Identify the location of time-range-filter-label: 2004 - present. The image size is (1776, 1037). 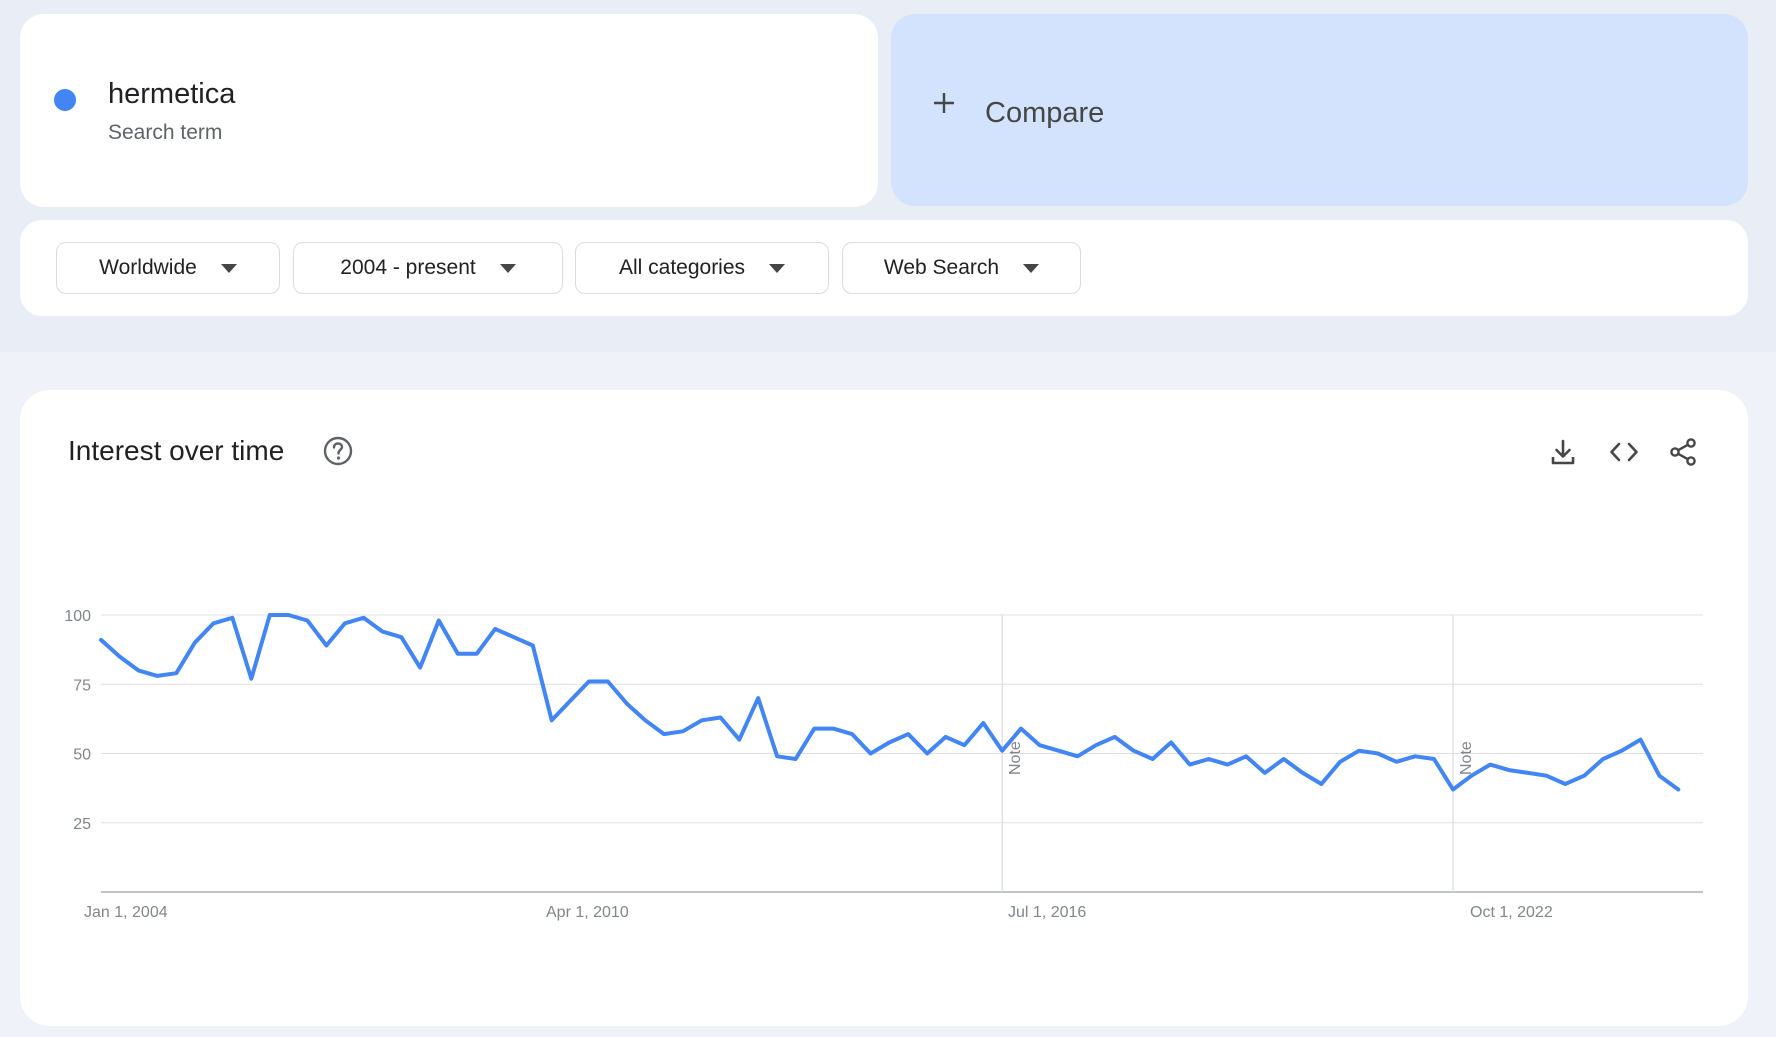
(408, 267).